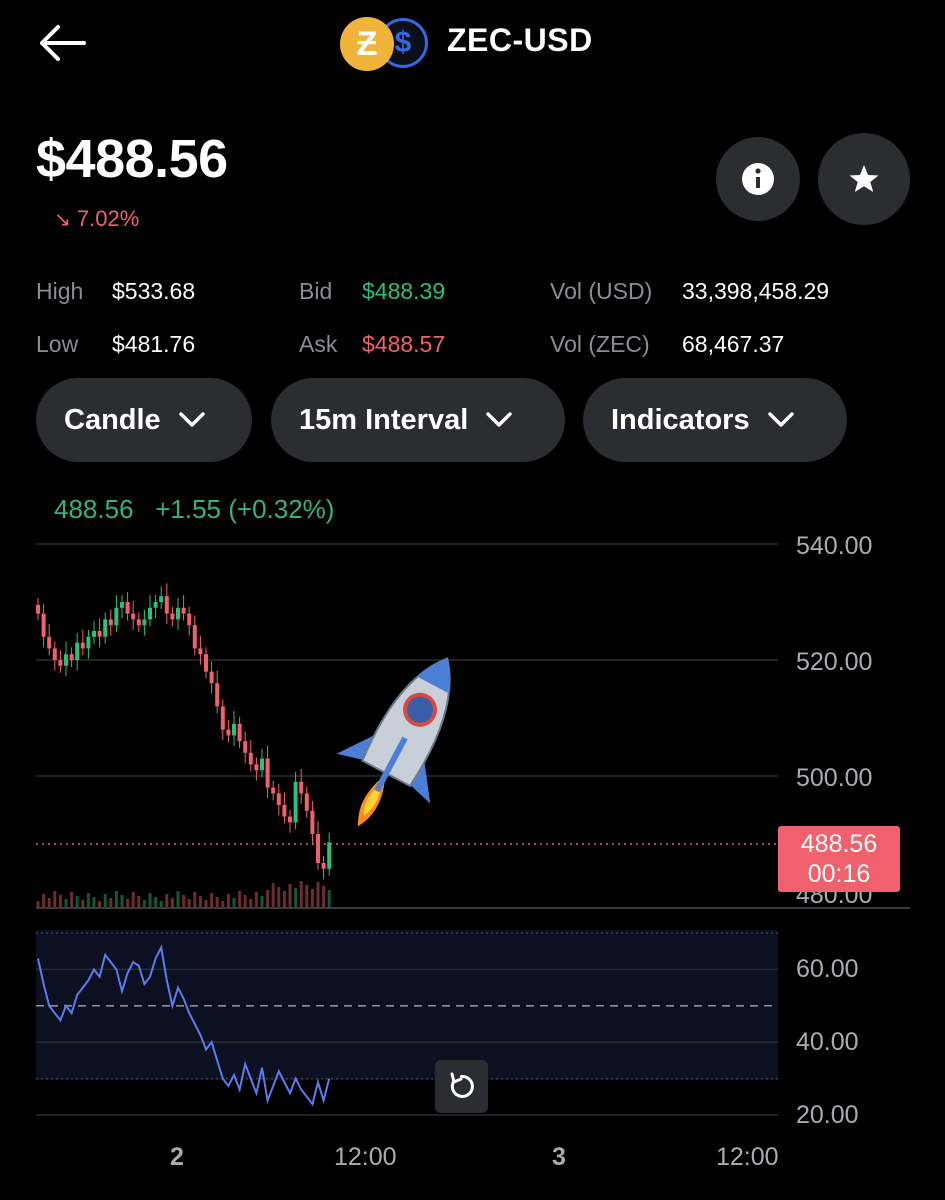 This screenshot has width=945, height=1200. I want to click on info-button, so click(758, 179).